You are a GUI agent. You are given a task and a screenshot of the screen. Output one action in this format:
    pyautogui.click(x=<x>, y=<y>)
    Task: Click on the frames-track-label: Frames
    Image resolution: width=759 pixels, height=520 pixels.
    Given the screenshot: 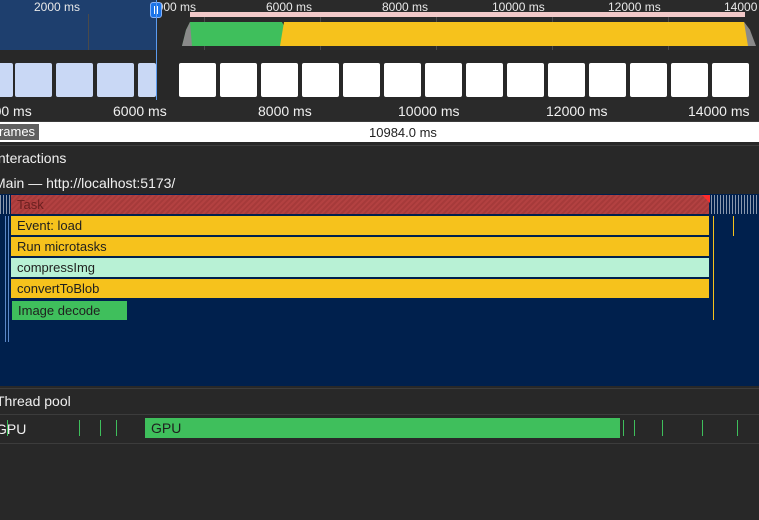 What is the action you would take?
    pyautogui.click(x=20, y=132)
    